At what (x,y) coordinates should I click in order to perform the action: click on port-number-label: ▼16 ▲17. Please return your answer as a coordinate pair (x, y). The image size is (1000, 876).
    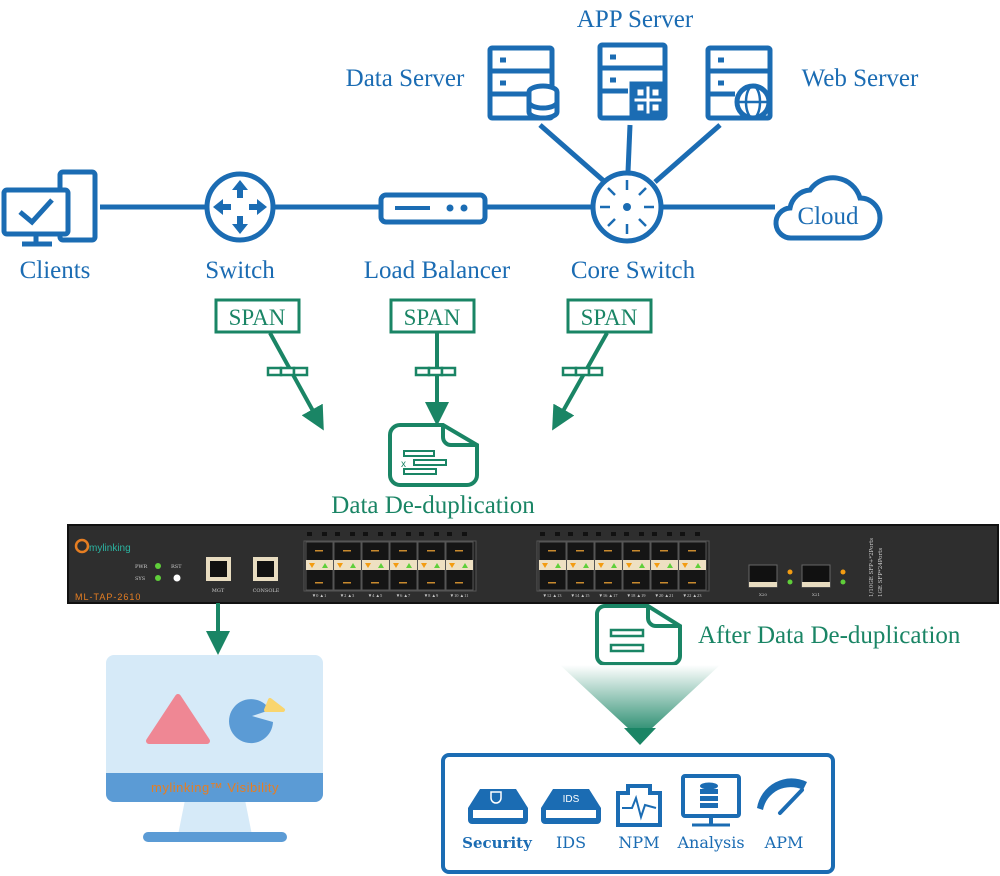
    Looking at the image, I should click on (608, 595).